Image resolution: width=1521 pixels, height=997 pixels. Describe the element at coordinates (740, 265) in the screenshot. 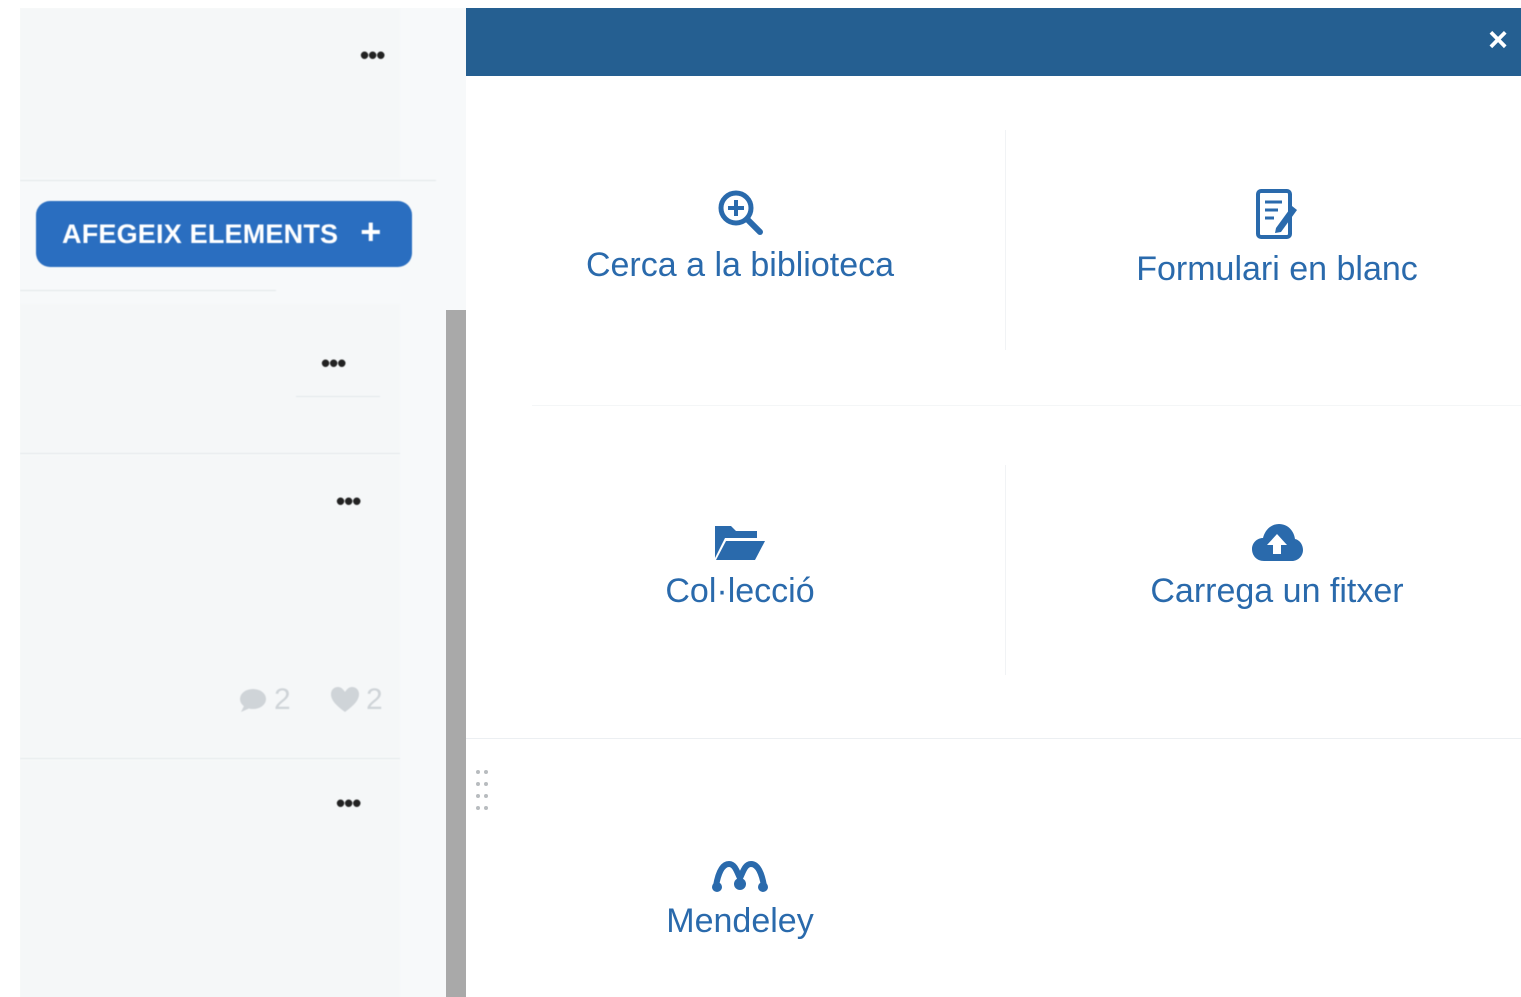

I see `option-label: Cerca a la biblioteca` at that location.